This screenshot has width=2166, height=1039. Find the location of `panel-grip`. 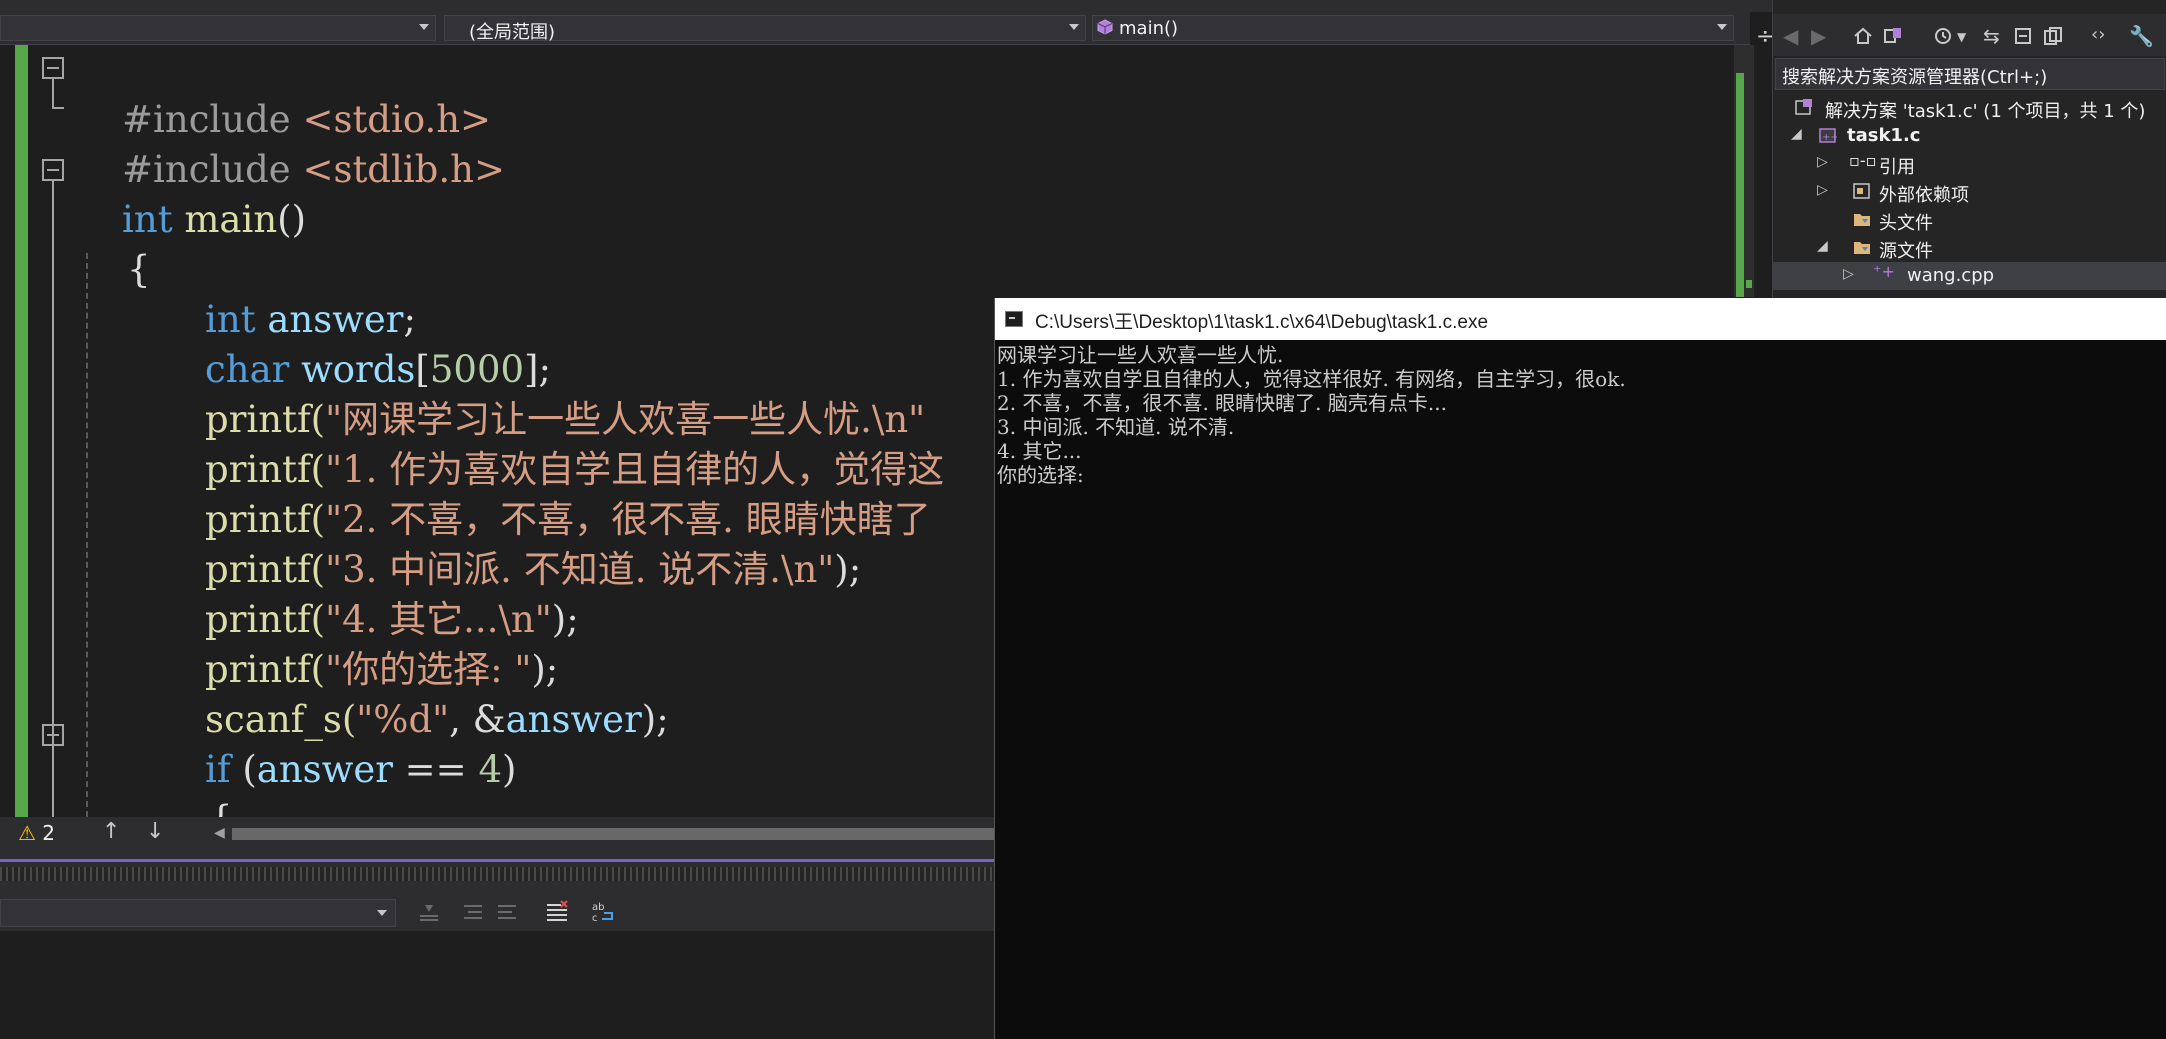

panel-grip is located at coordinates (497, 874).